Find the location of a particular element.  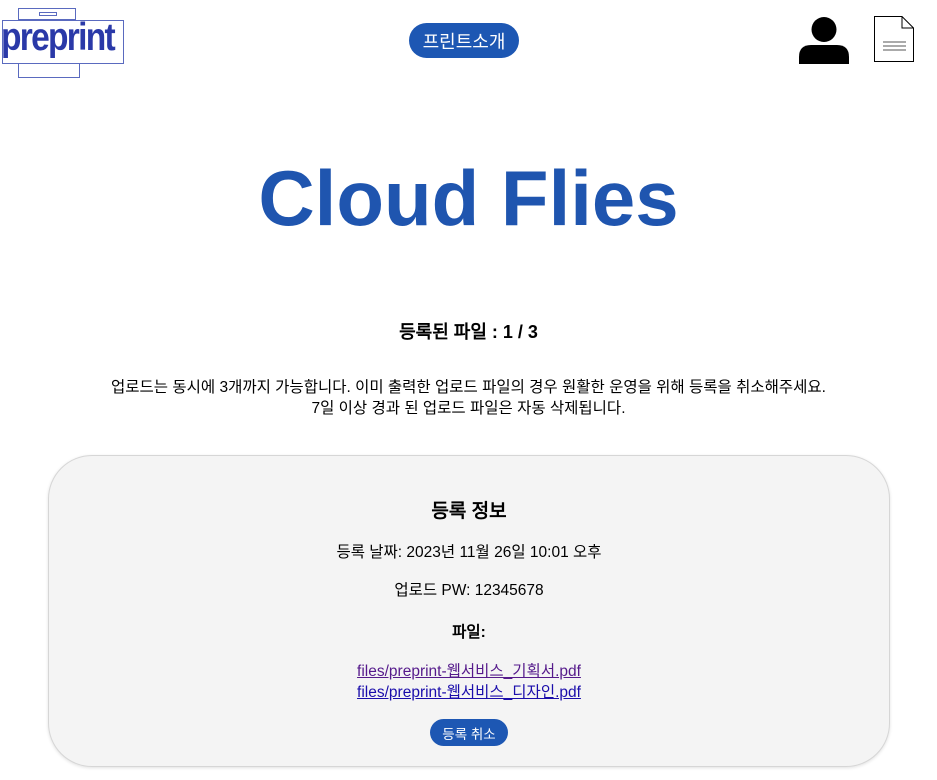

document-icon is located at coordinates (894, 39).